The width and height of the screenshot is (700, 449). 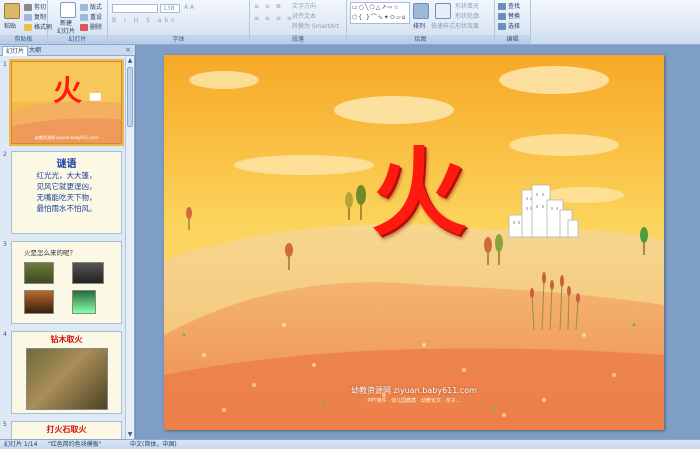 I want to click on scroll-down-icon: ▼, so click(x=130, y=435).